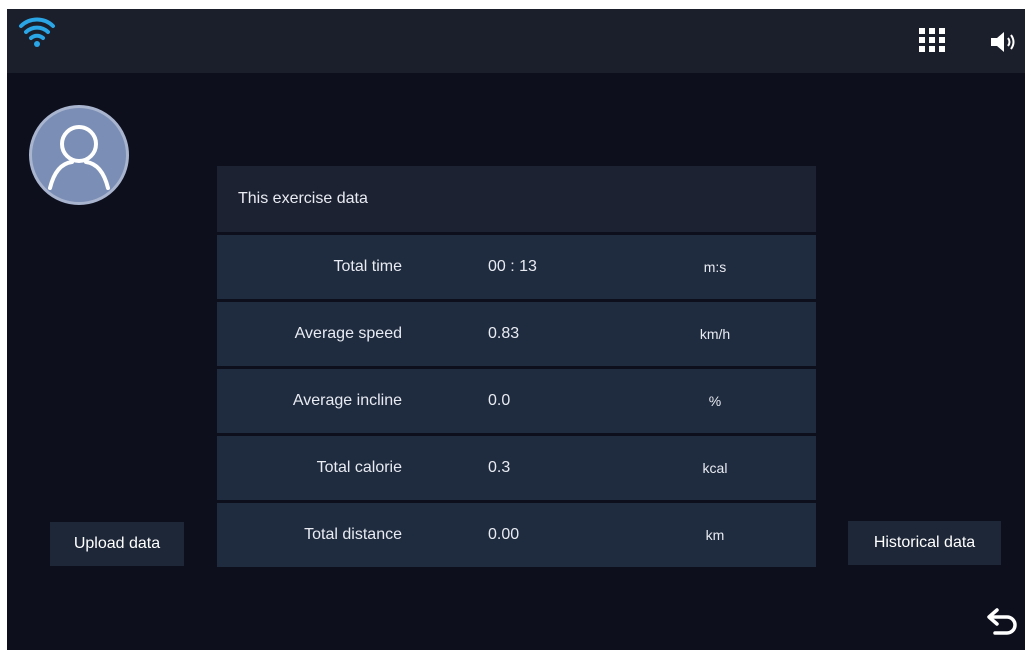 The image size is (1032, 650). What do you see at coordinates (353, 534) in the screenshot?
I see `row-label: Total distance` at bounding box center [353, 534].